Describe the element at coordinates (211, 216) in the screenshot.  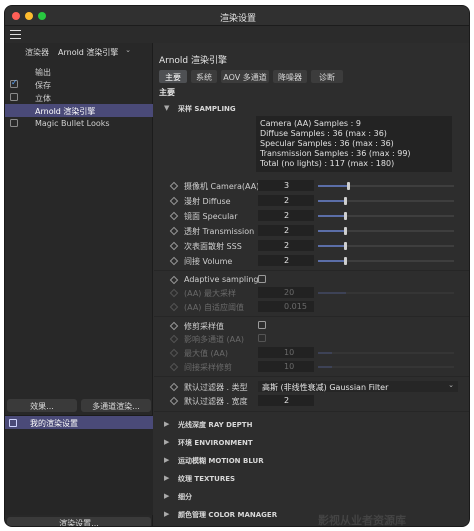
I see `param-label: 镜面 Specular` at that location.